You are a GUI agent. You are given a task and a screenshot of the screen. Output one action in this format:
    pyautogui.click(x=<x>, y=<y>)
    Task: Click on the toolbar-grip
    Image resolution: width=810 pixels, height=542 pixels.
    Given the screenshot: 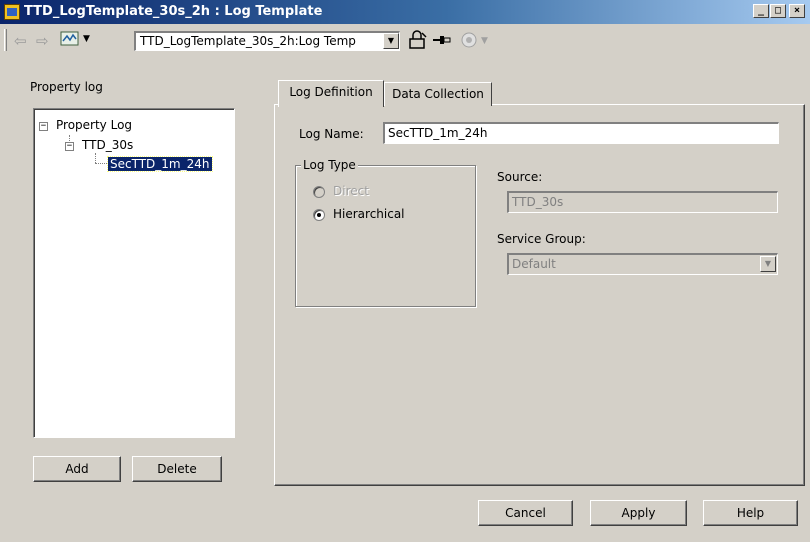 What is the action you would take?
    pyautogui.click(x=5, y=40)
    